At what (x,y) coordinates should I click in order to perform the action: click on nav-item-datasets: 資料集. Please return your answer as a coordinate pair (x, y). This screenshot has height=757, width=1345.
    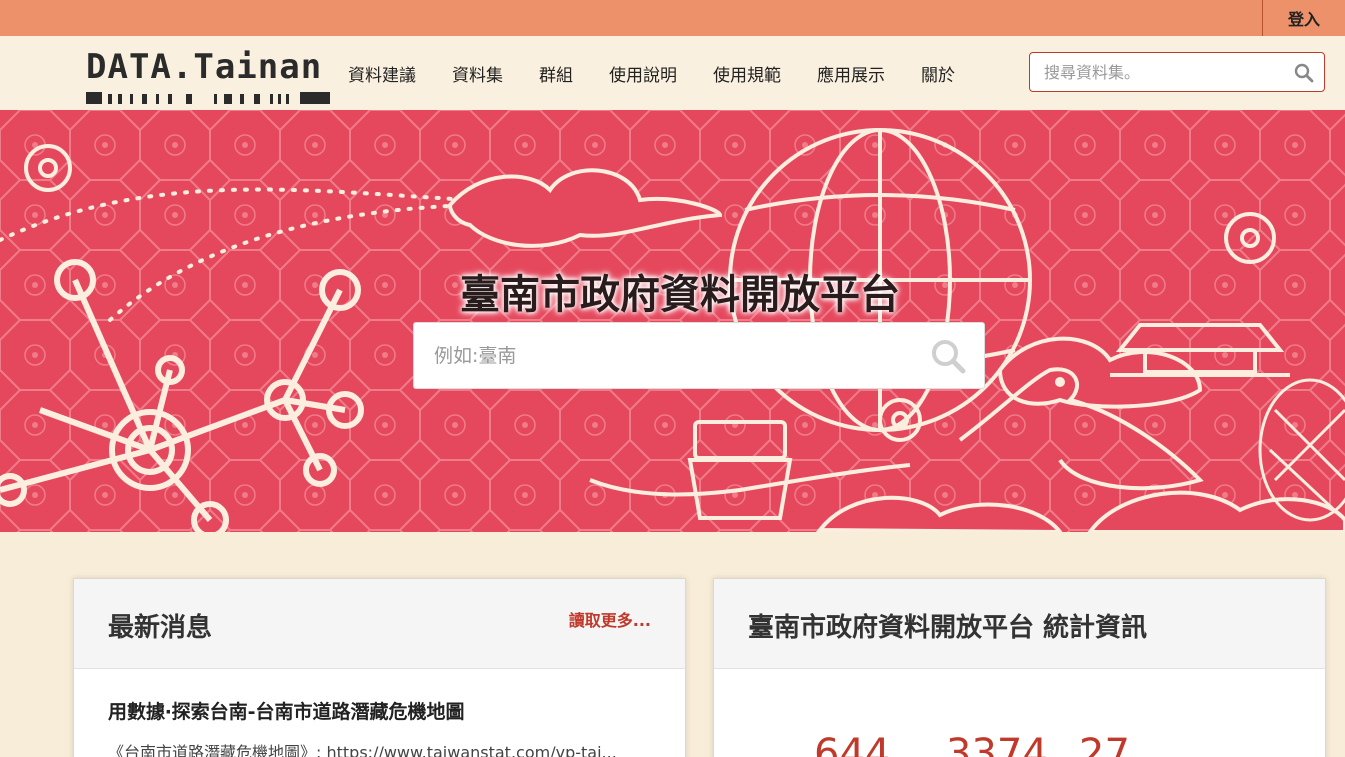
    Looking at the image, I should click on (477, 73).